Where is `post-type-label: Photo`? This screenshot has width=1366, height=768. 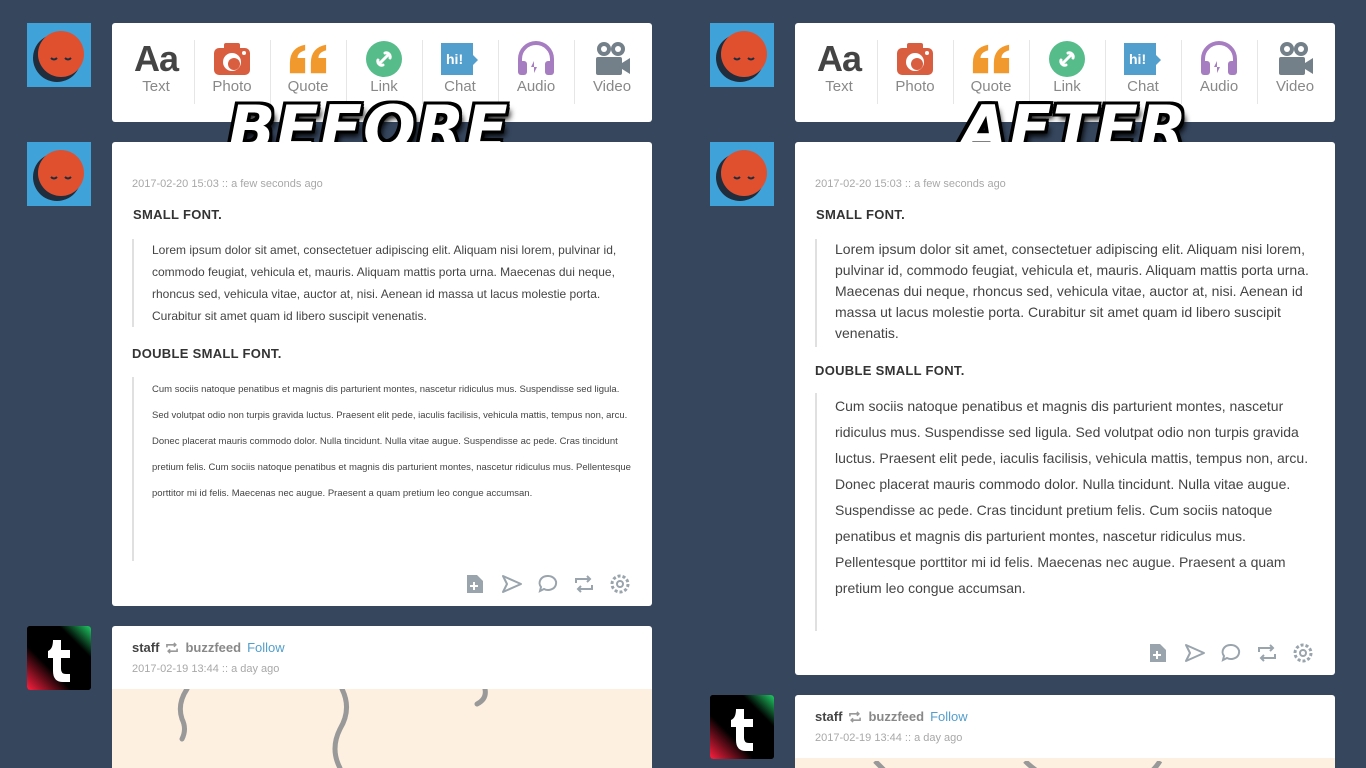 post-type-label: Photo is located at coordinates (915, 86).